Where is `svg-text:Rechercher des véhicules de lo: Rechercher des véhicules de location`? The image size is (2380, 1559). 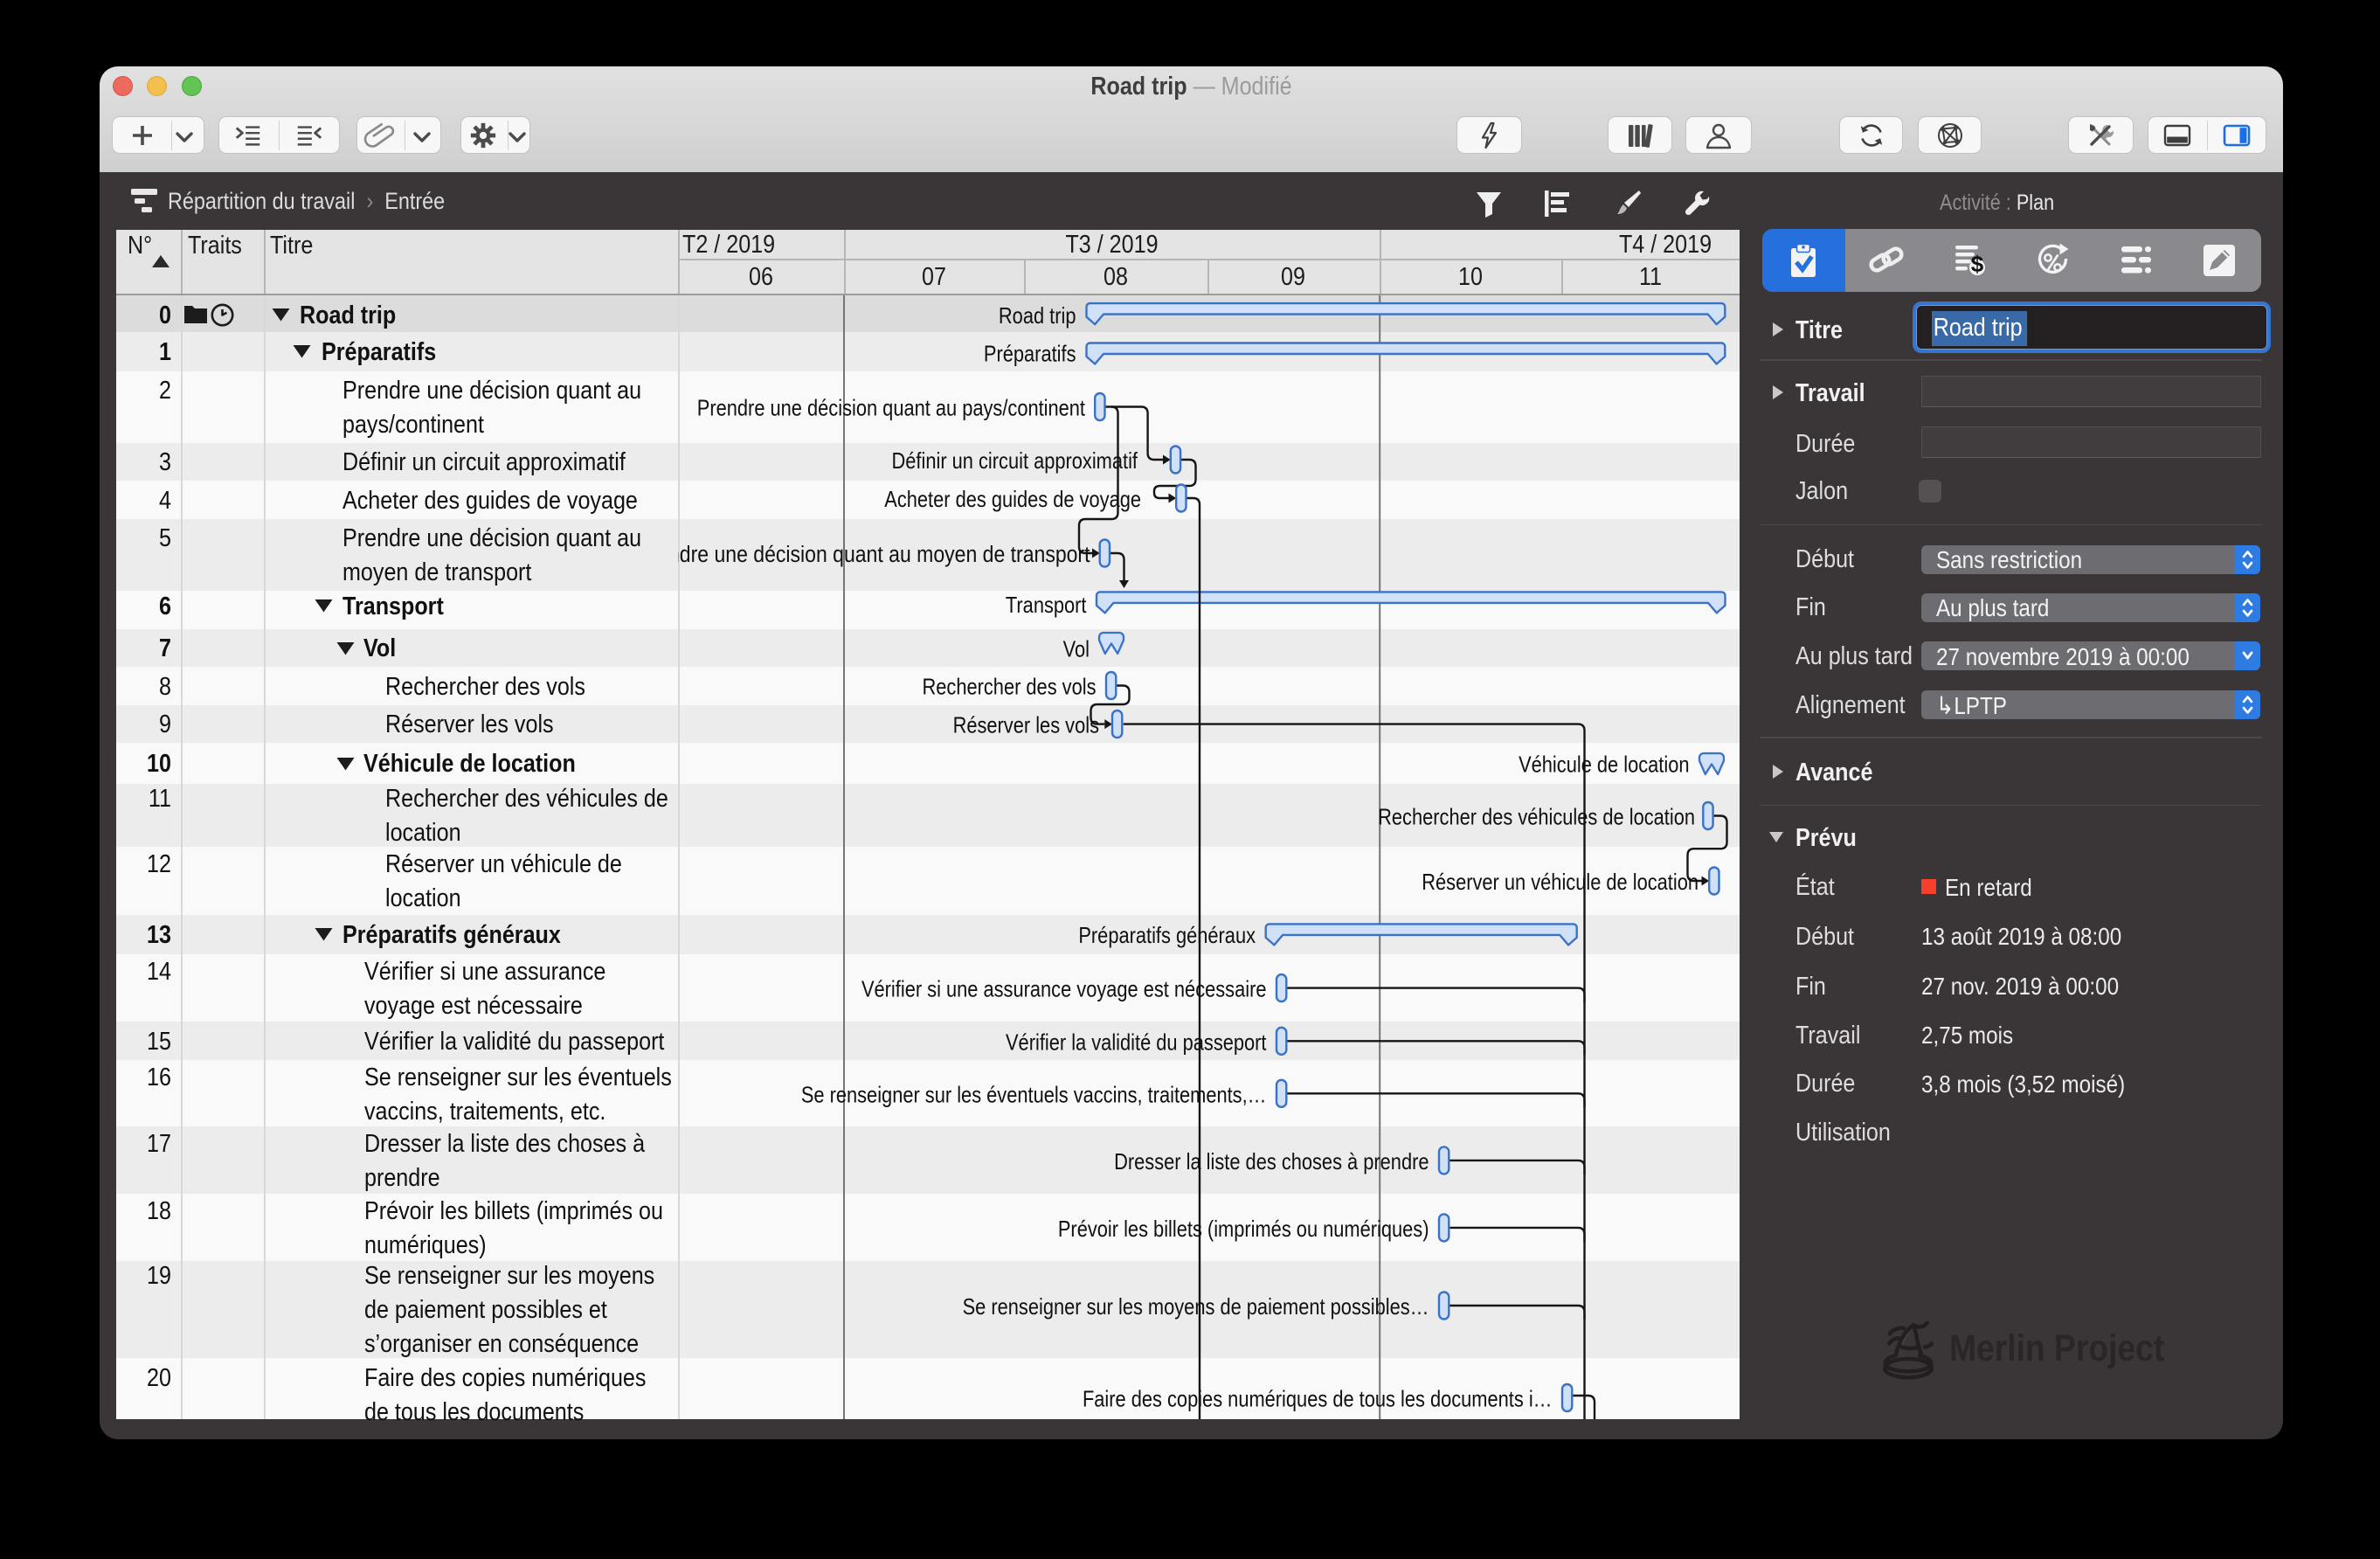
svg-text:Rechercher des véhicules de lo: Rechercher des véhicules de location is located at coordinates (1536, 817).